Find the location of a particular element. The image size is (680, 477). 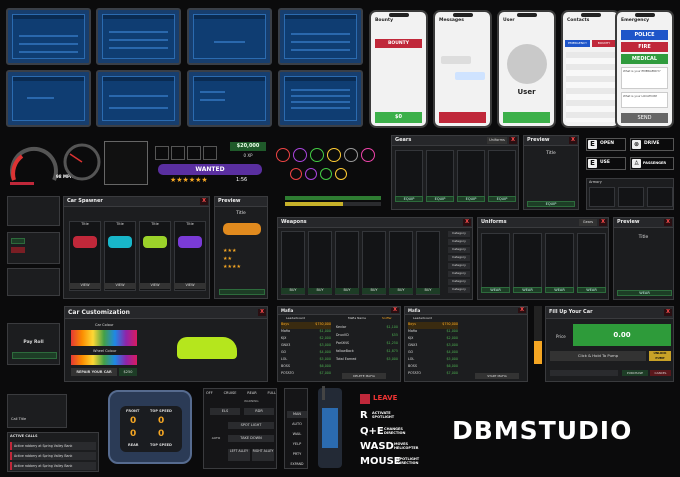

auto-button: AUTO is located at coordinates (216, 438).